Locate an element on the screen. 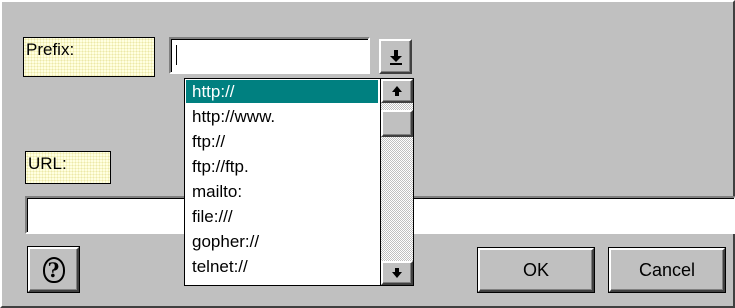  url-label: URL: is located at coordinates (68, 167).